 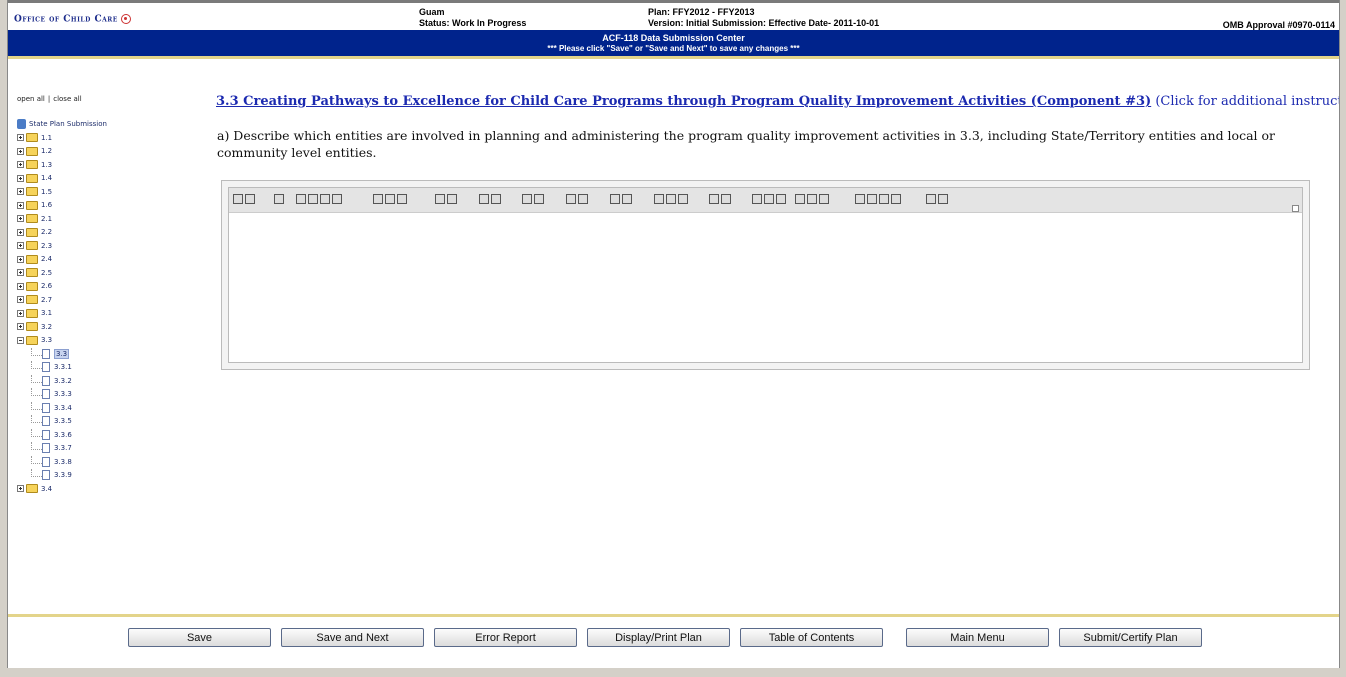 I want to click on tree-folder: 2.7, so click(x=62, y=301).